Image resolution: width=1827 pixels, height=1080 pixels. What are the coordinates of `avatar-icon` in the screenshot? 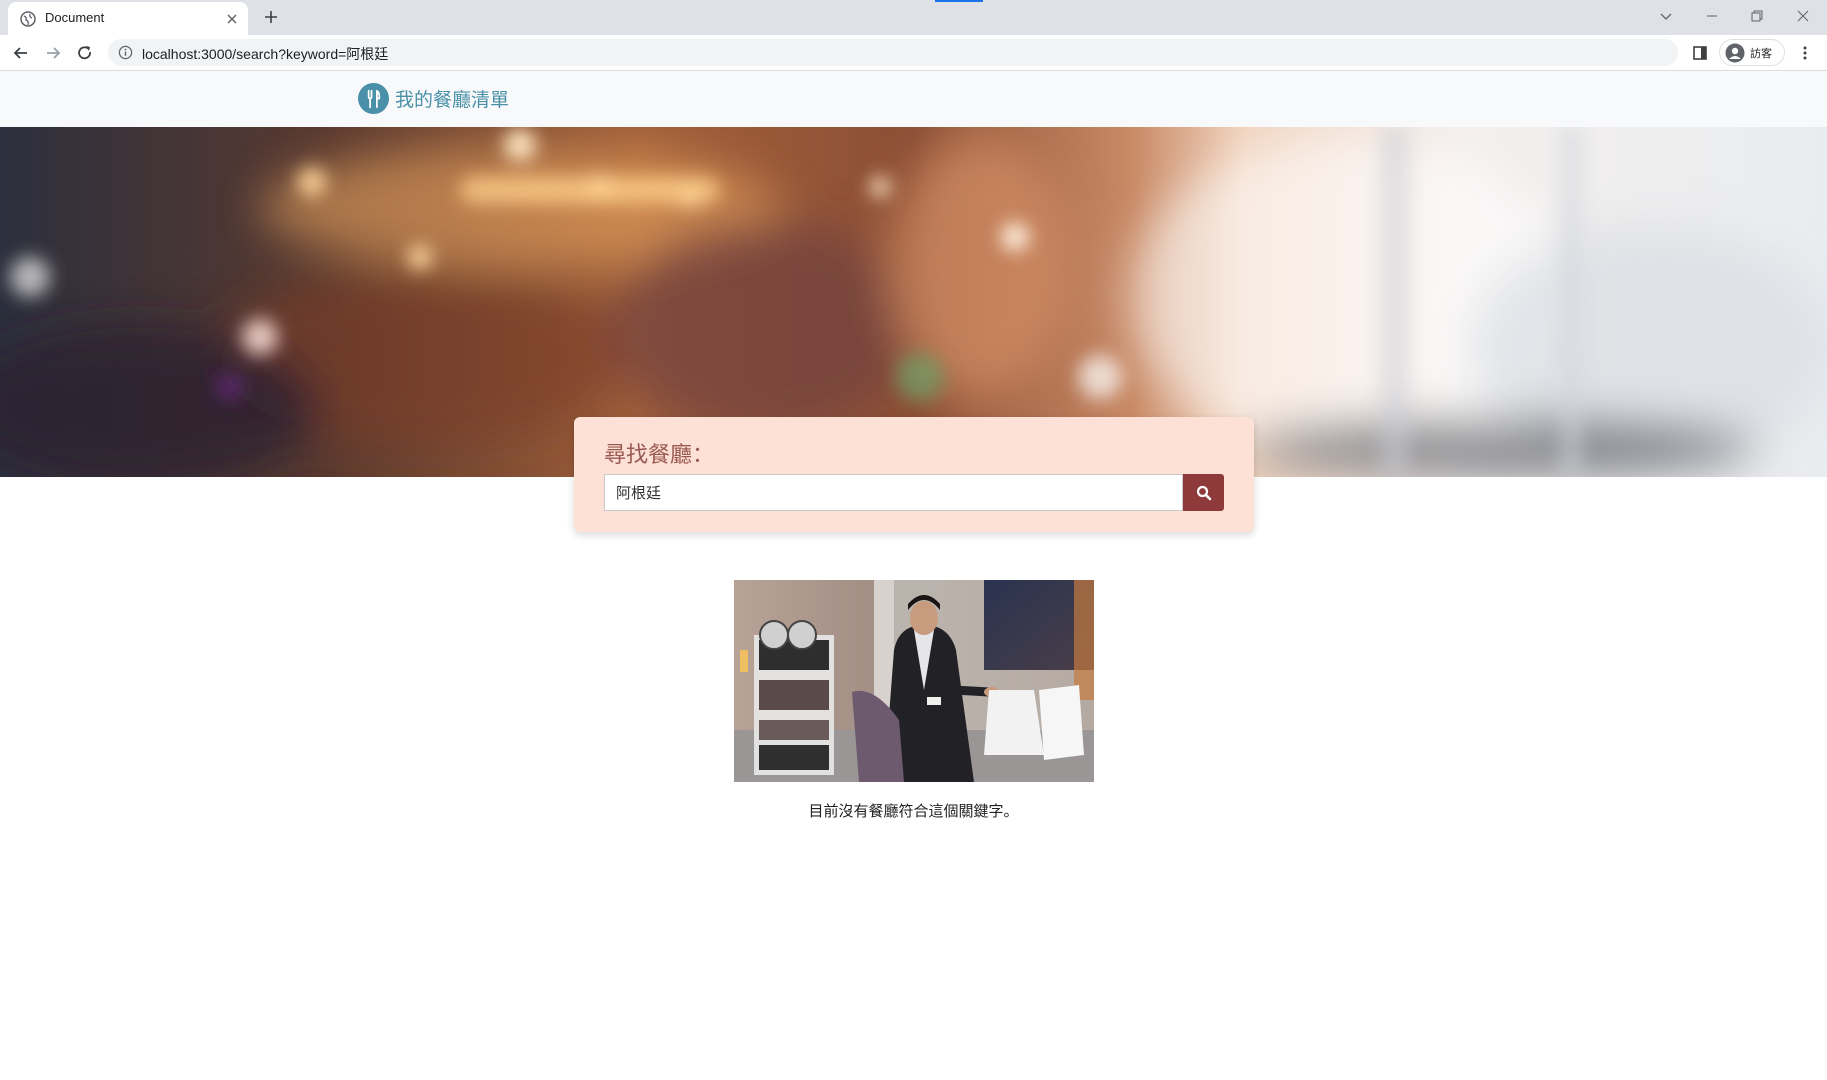 It's located at (1735, 53).